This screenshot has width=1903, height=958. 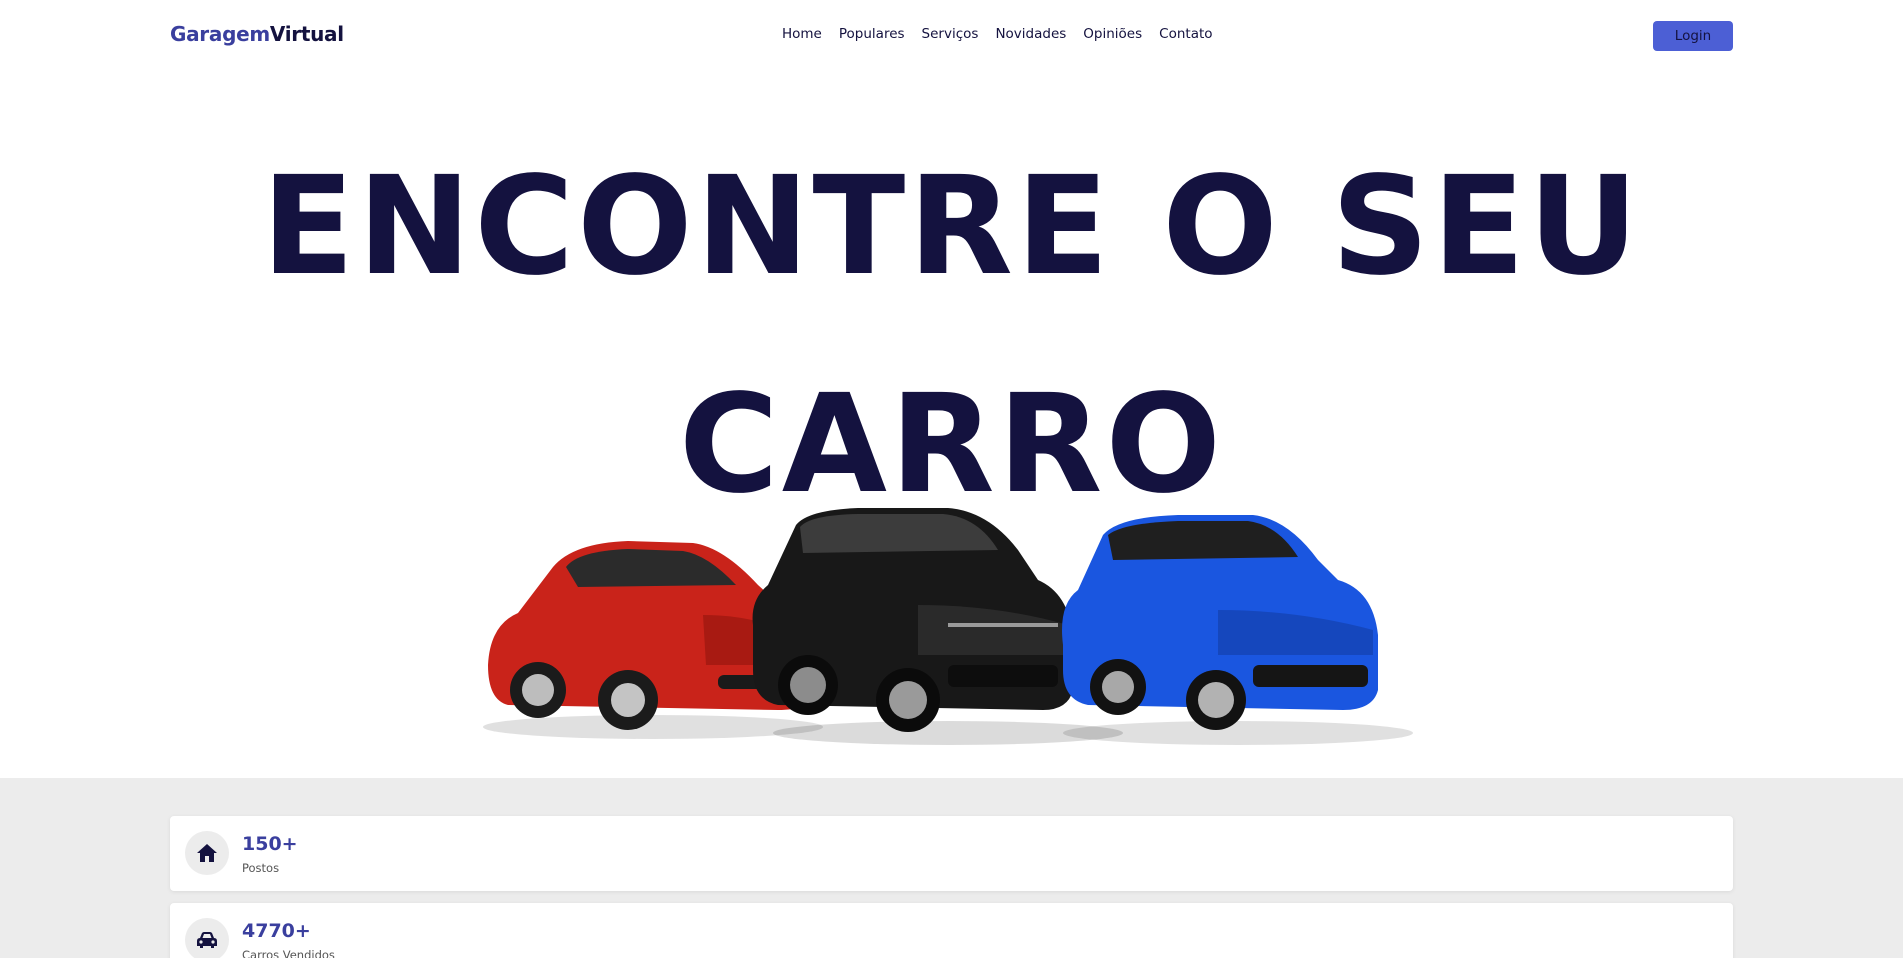 I want to click on hero-title-line-2: CARRO, so click(x=951, y=445).